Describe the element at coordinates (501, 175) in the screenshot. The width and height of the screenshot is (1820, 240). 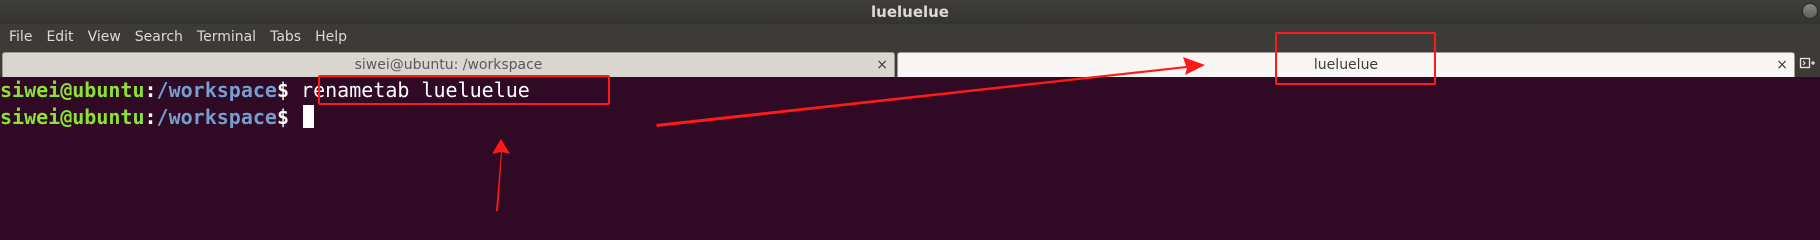
I see `annotation-arrow-up` at that location.